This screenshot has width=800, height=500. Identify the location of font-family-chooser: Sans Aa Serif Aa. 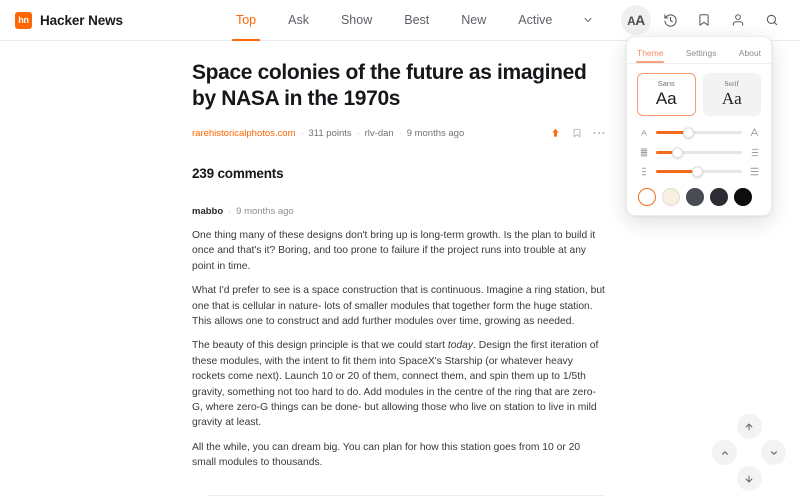
(699, 94).